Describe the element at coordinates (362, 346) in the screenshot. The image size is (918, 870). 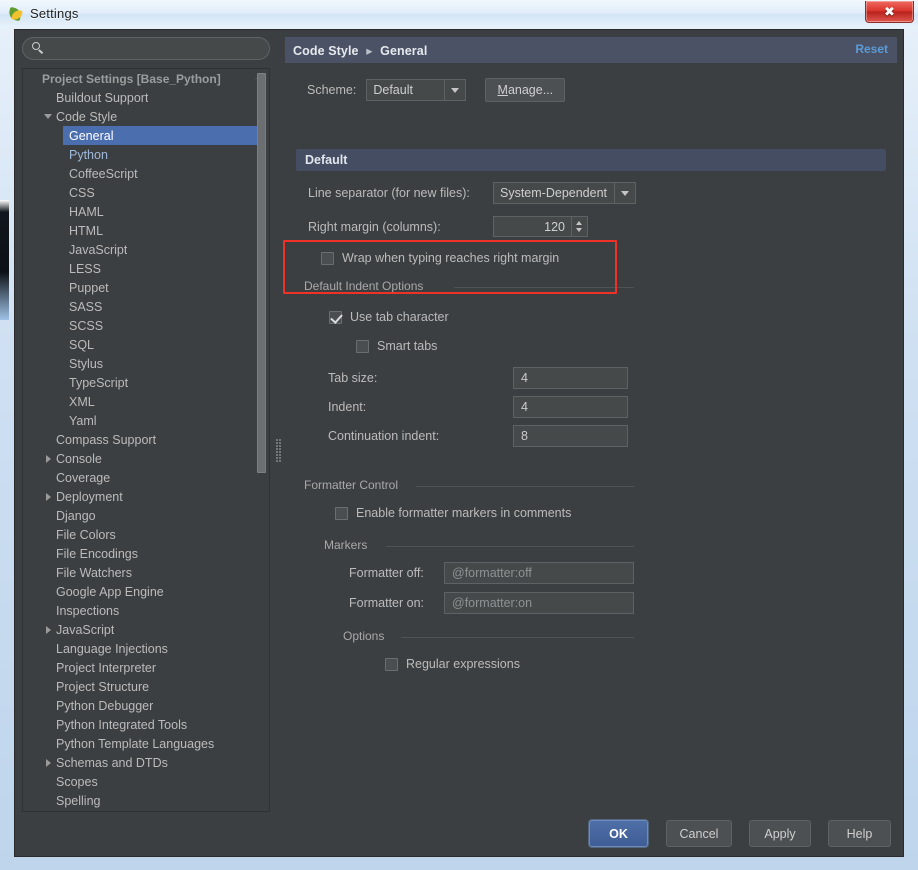
I see `smart-tabs-checkbox` at that location.